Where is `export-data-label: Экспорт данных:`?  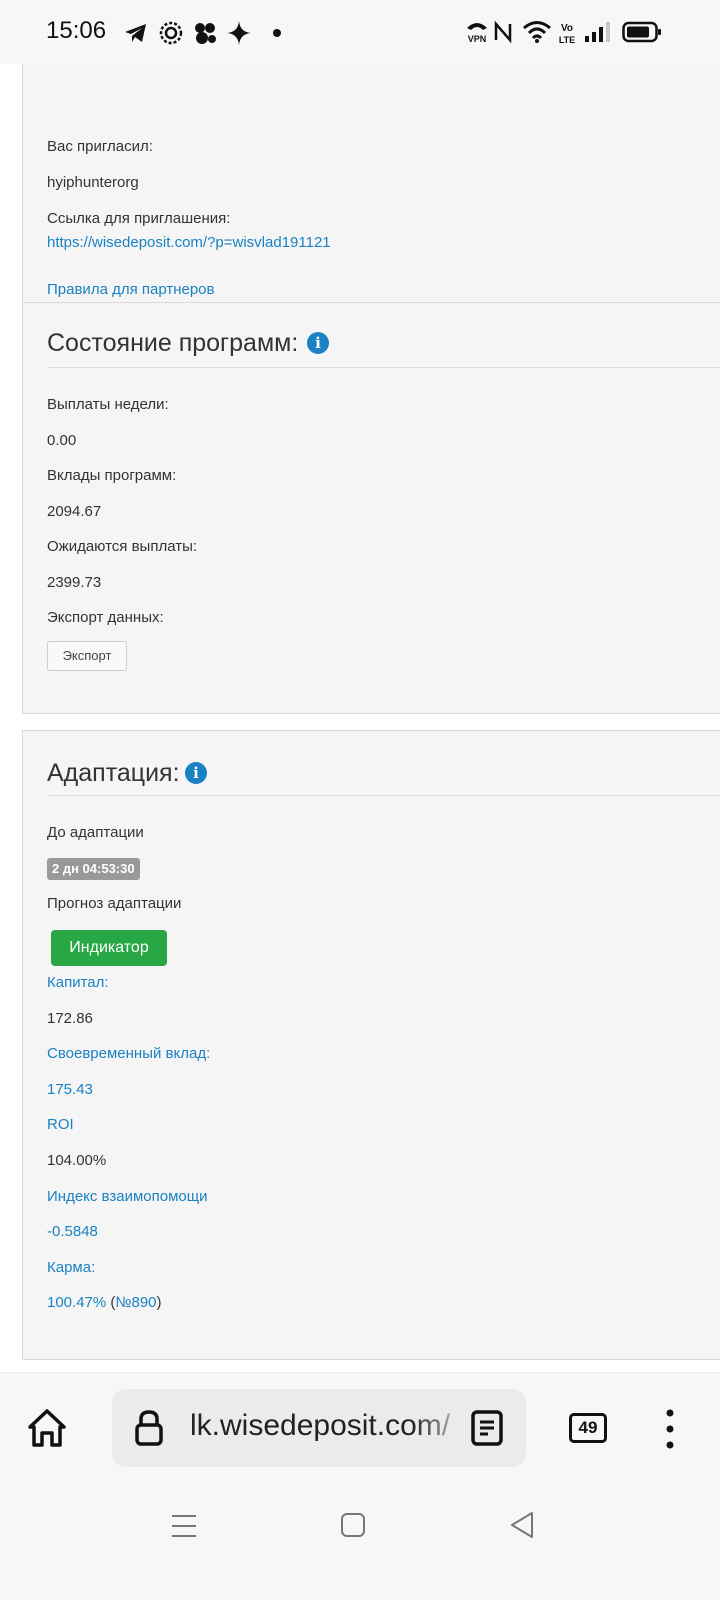
export-data-label: Экспорт данных: is located at coordinates (105, 617).